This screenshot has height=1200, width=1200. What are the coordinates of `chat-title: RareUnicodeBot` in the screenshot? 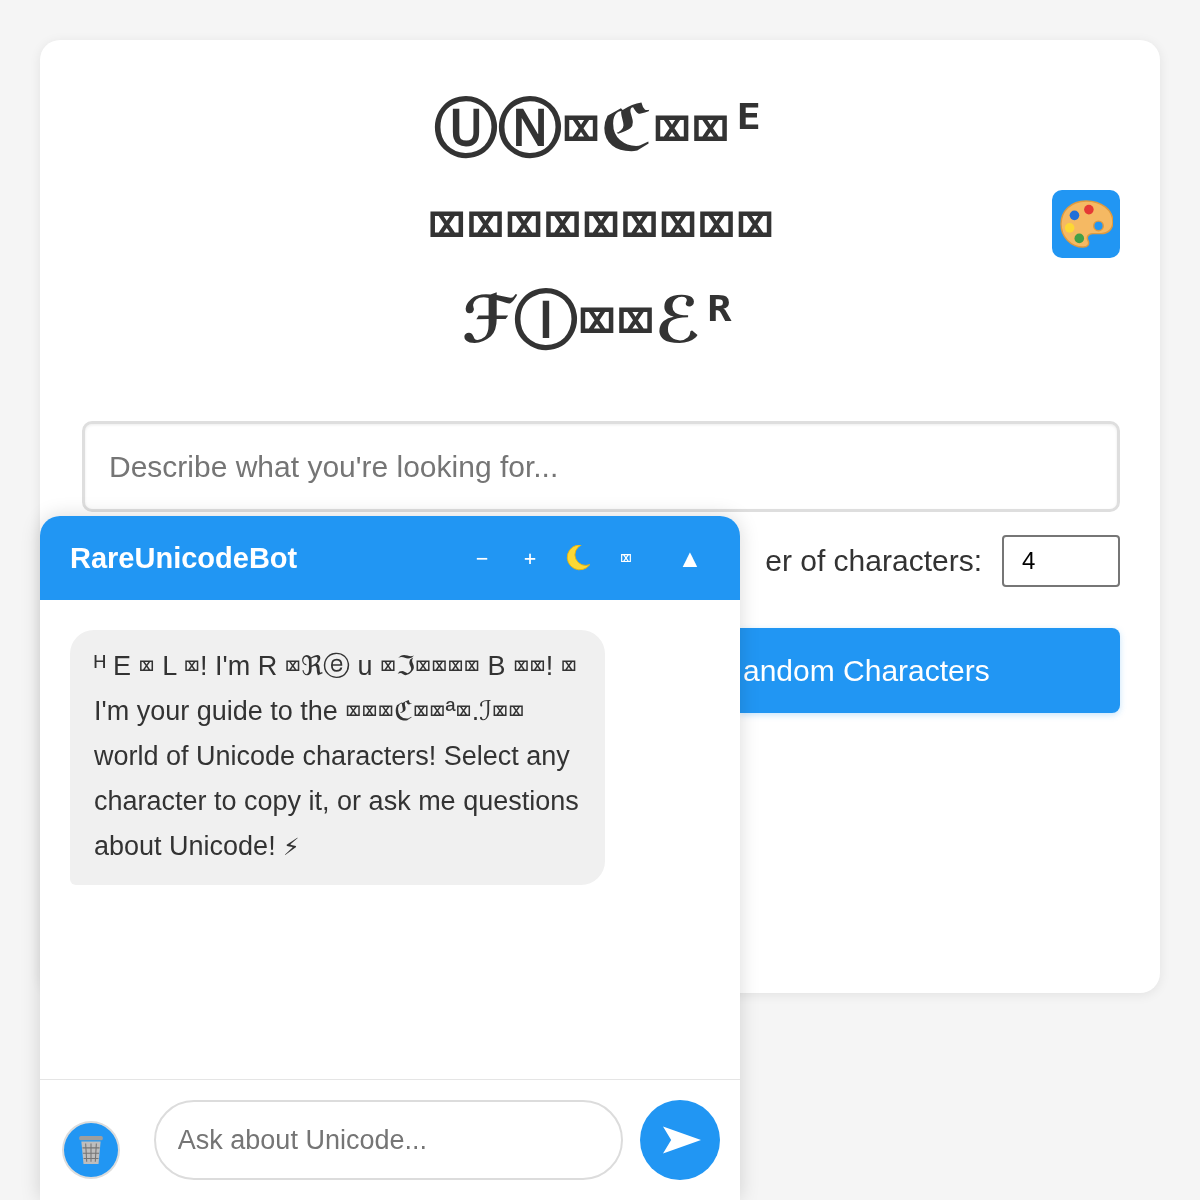 It's located at (184, 558).